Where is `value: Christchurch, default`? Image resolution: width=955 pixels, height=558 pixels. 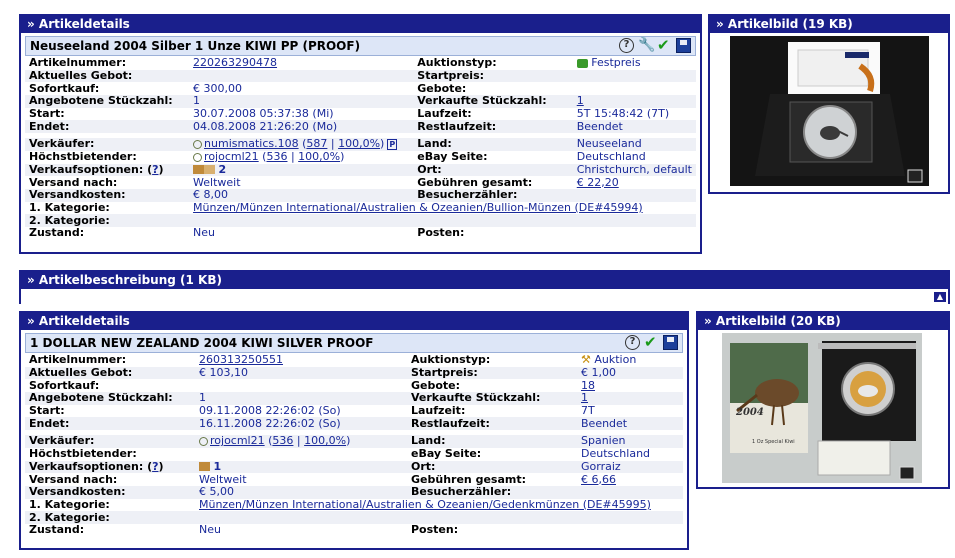 value: Christchurch, default is located at coordinates (634, 170).